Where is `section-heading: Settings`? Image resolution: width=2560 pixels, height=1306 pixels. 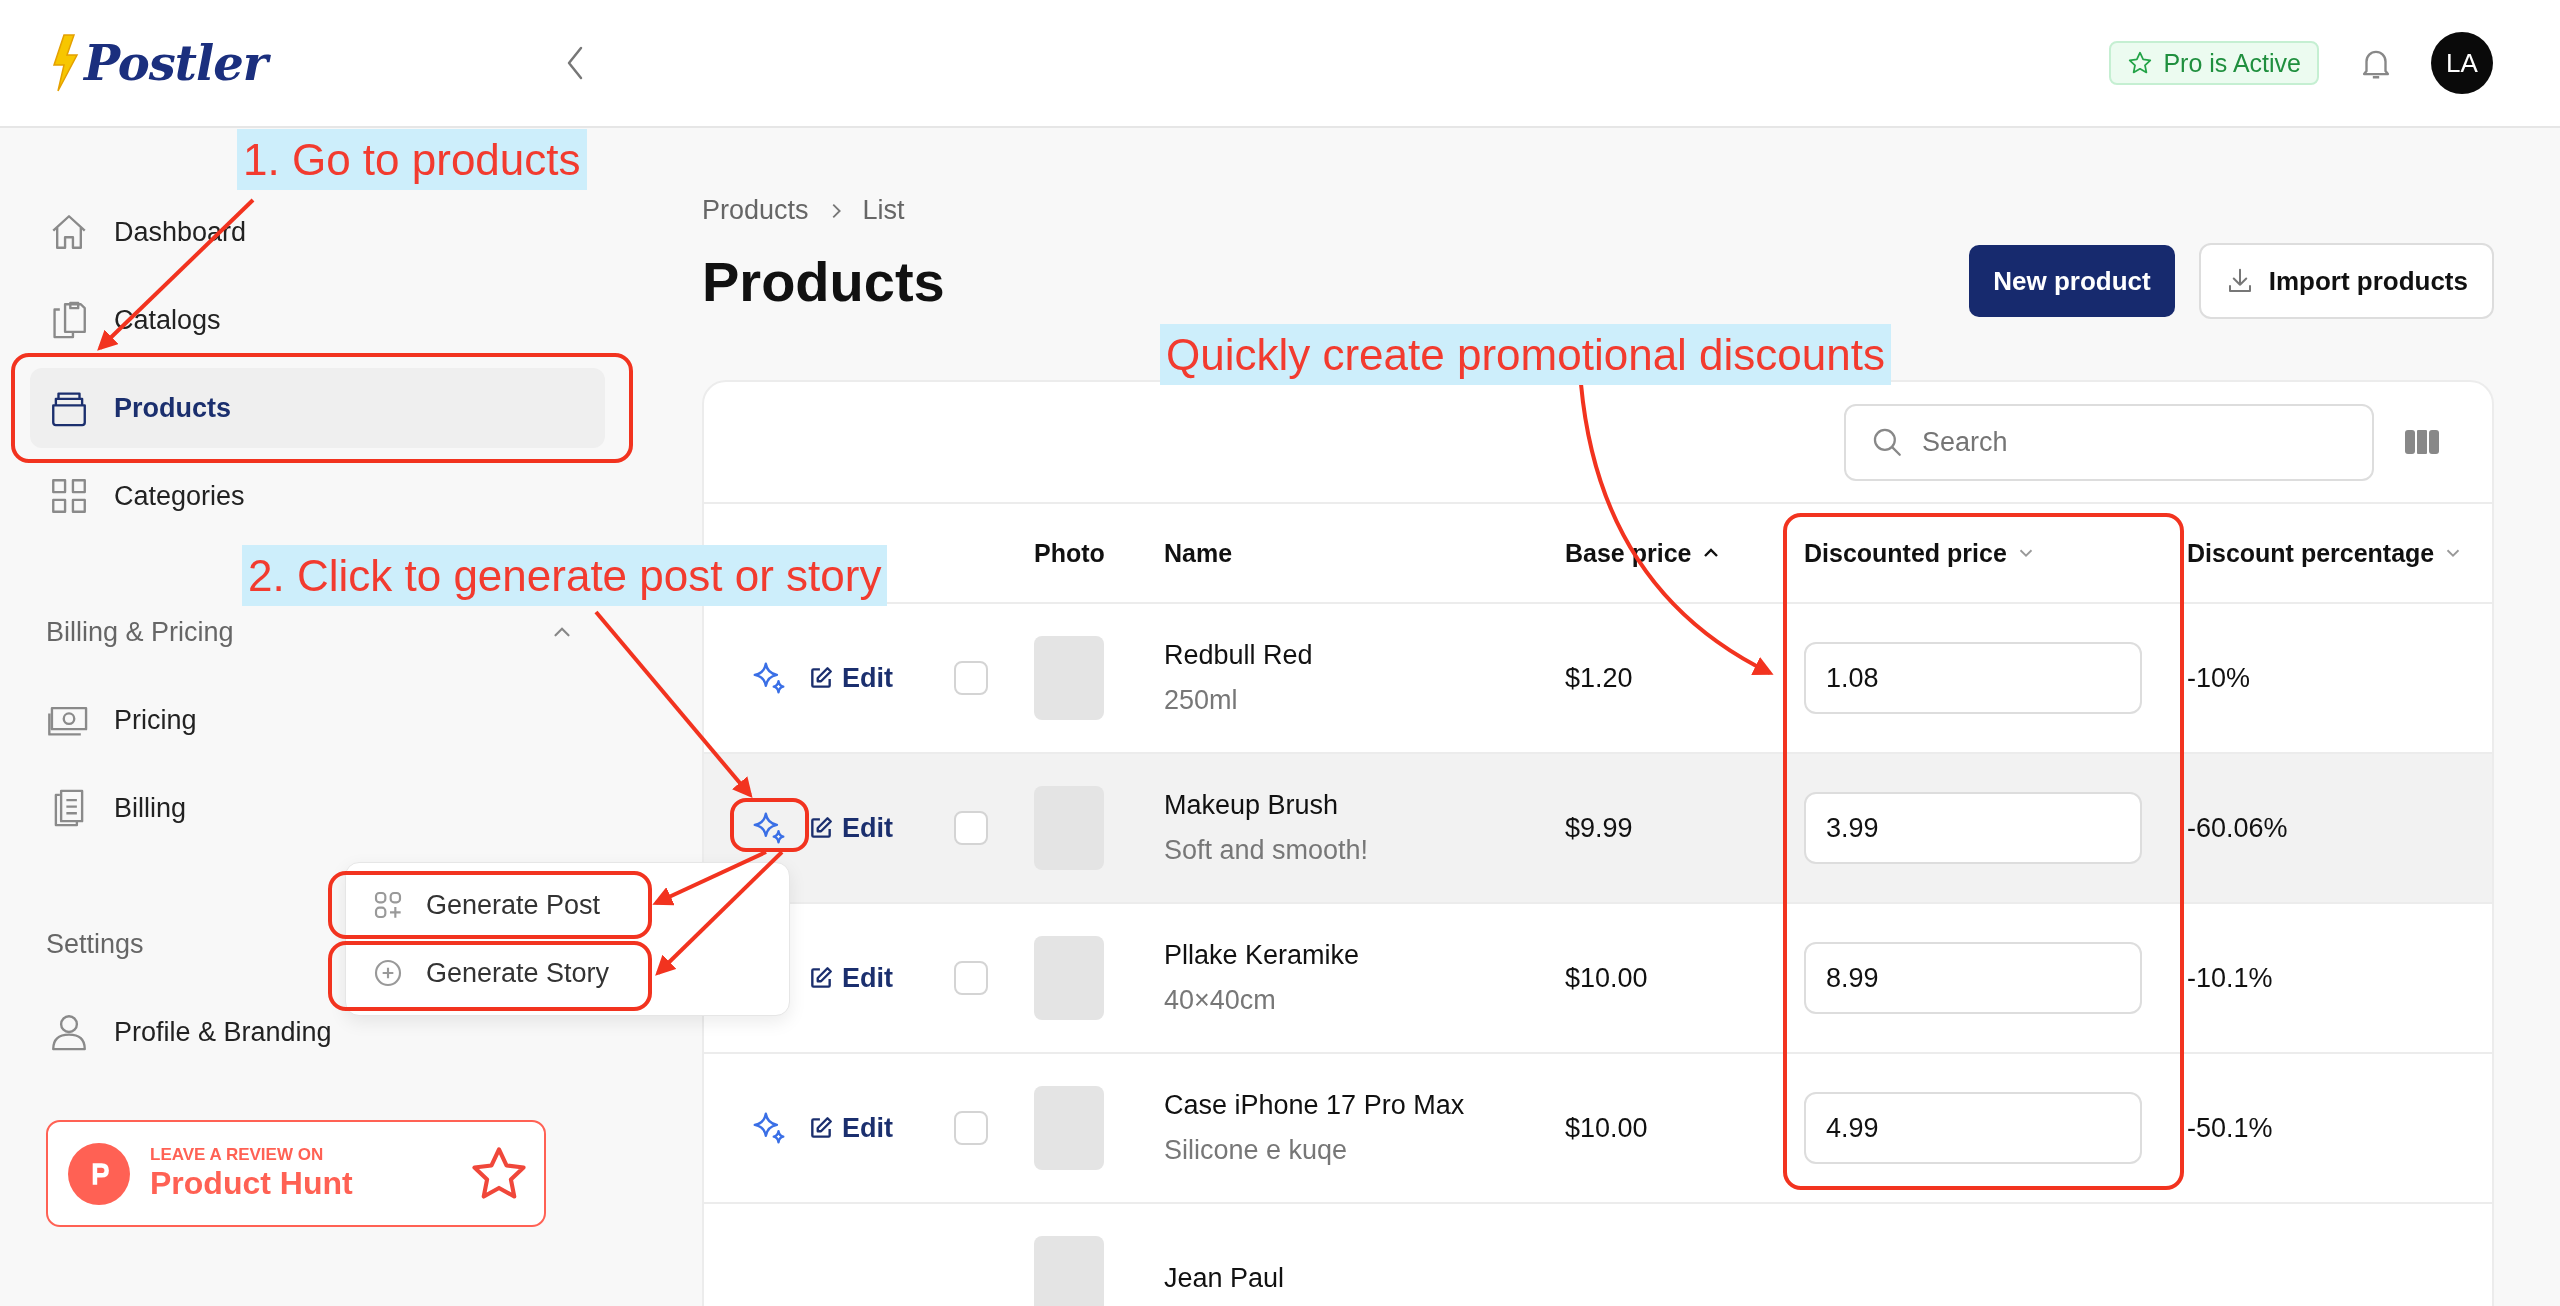 section-heading: Settings is located at coordinates (95, 944).